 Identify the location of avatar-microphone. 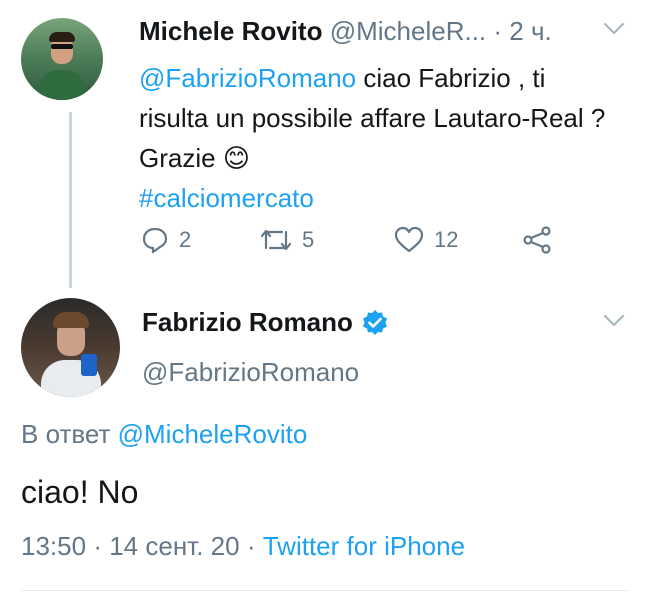
(89, 365).